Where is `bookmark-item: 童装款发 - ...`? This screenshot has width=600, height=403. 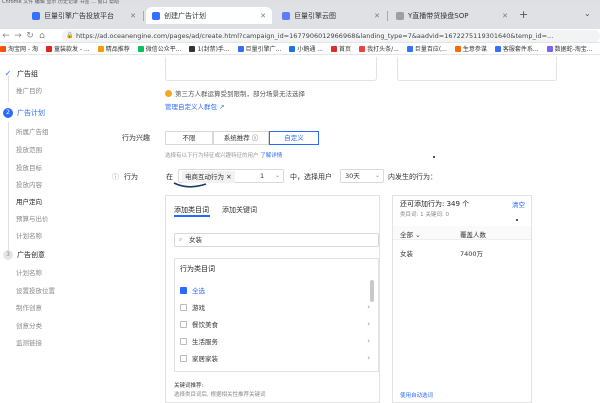 bookmark-item: 童装款发 - ... is located at coordinates (67, 48).